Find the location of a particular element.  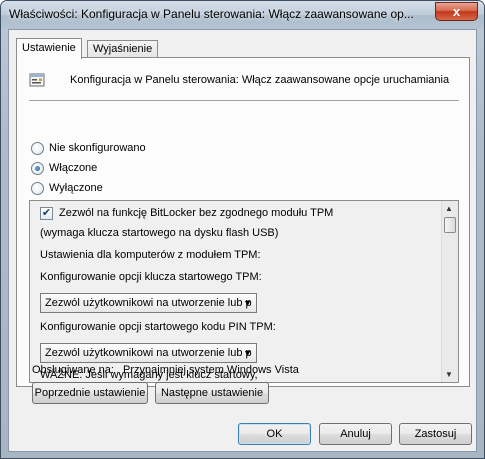

ok-button: OK is located at coordinates (274, 434).